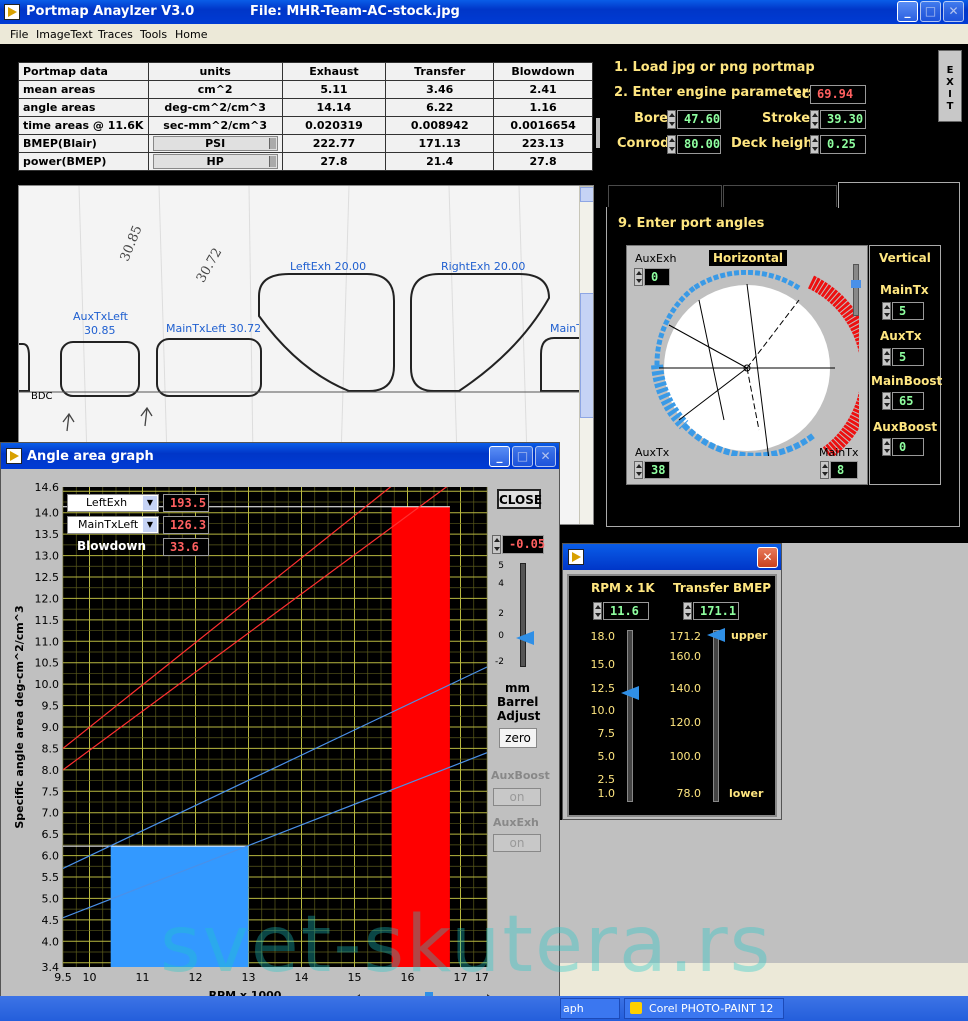 The width and height of the screenshot is (968, 1021). What do you see at coordinates (51, 748) in the screenshot?
I see `y-tick-label: 8.5` at bounding box center [51, 748].